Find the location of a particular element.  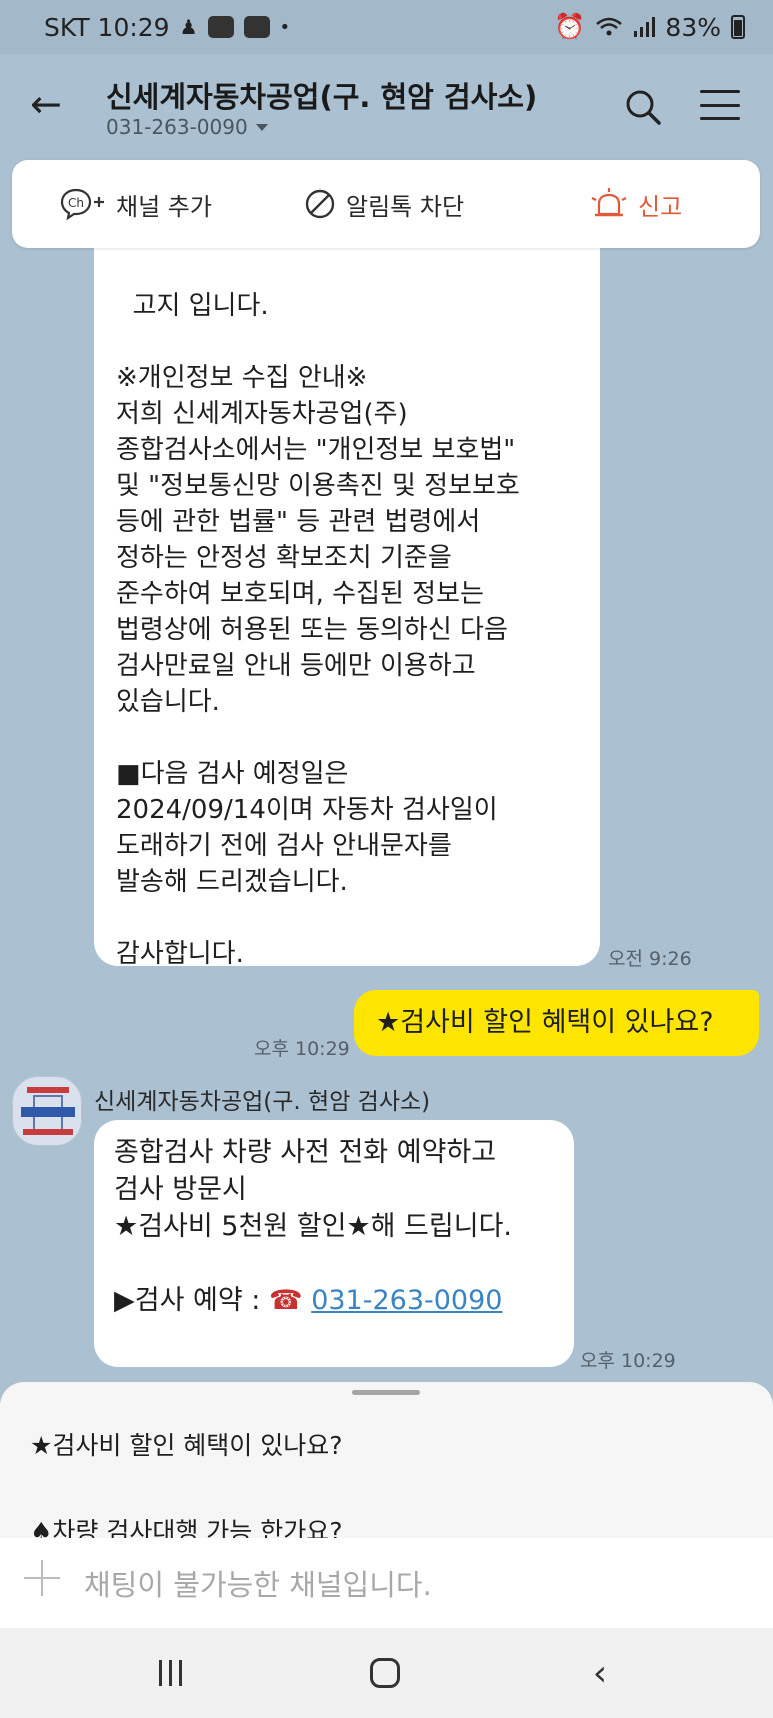

wifi-icon is located at coordinates (609, 26).